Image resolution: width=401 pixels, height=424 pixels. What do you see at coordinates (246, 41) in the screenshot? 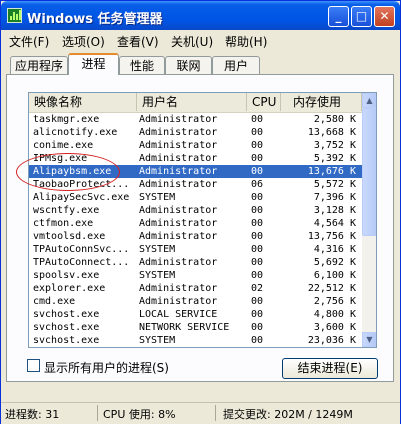
I see `menu-help: 帮助(H)` at bounding box center [246, 41].